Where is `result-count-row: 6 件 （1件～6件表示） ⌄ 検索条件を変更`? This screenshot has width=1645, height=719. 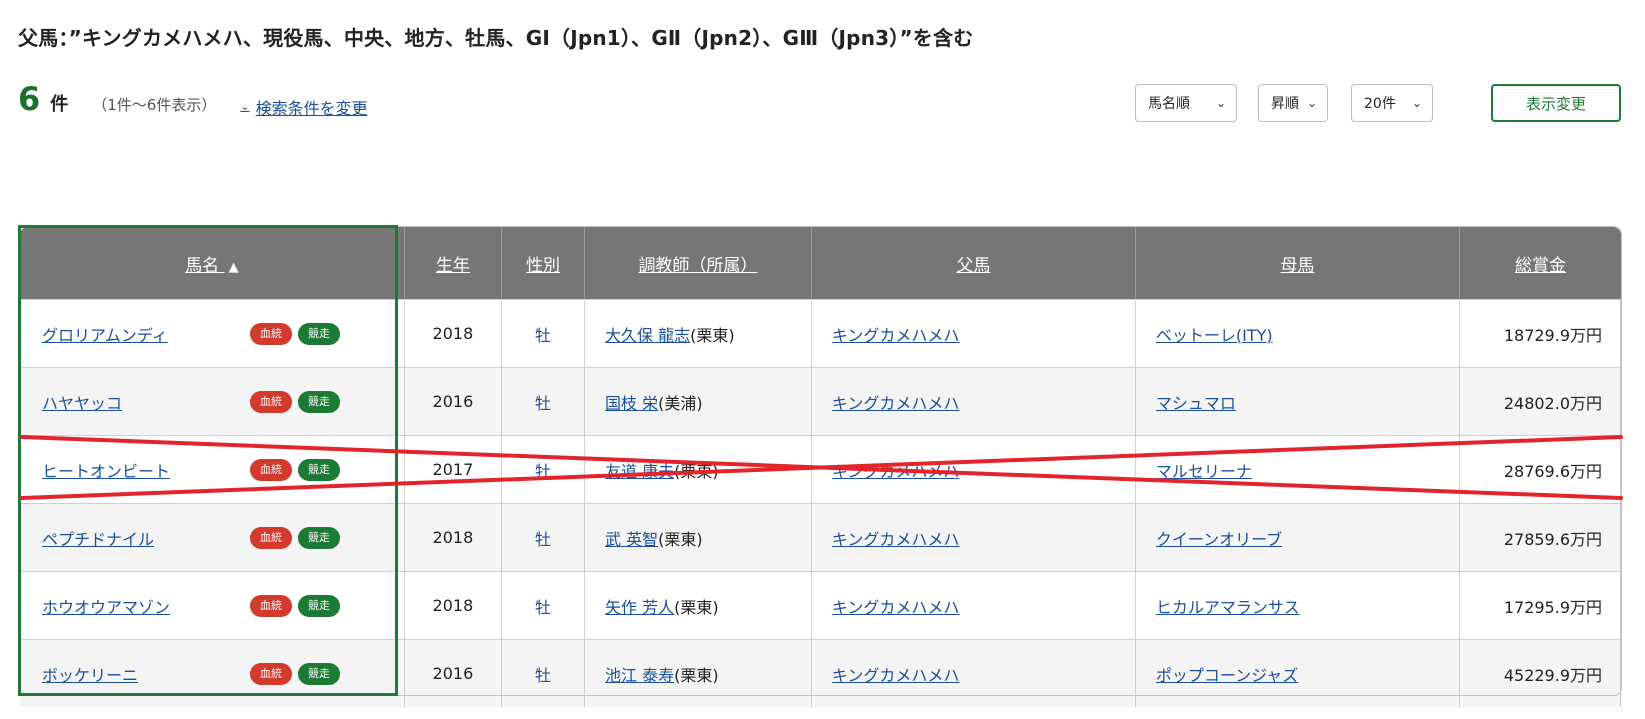
result-count-row: 6 件 （1件～6件表示） ⌄ 検索条件を変更 is located at coordinates (193, 99).